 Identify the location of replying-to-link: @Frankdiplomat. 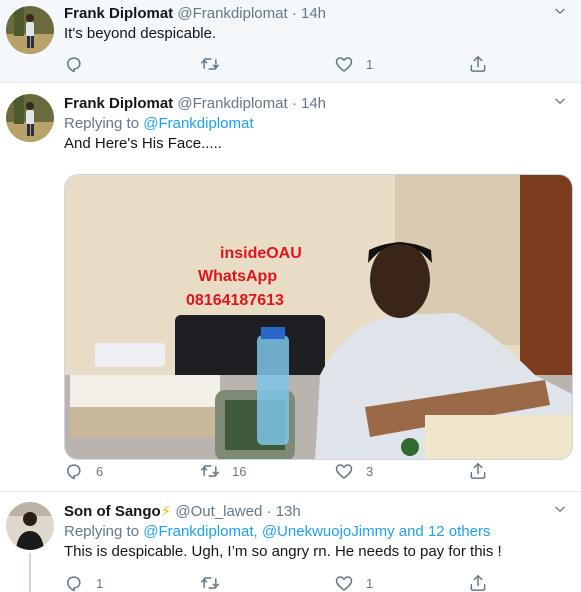
(198, 123).